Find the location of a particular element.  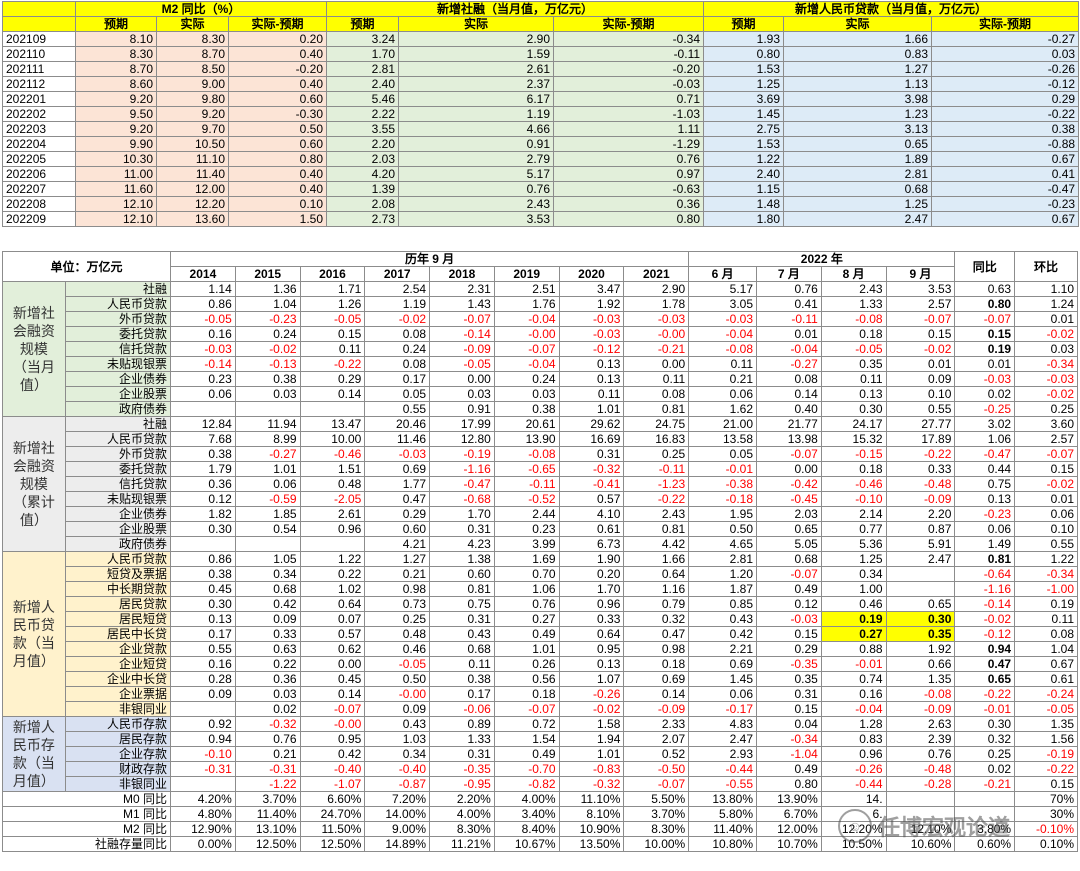

value-cell: 8.30% is located at coordinates (462, 829).